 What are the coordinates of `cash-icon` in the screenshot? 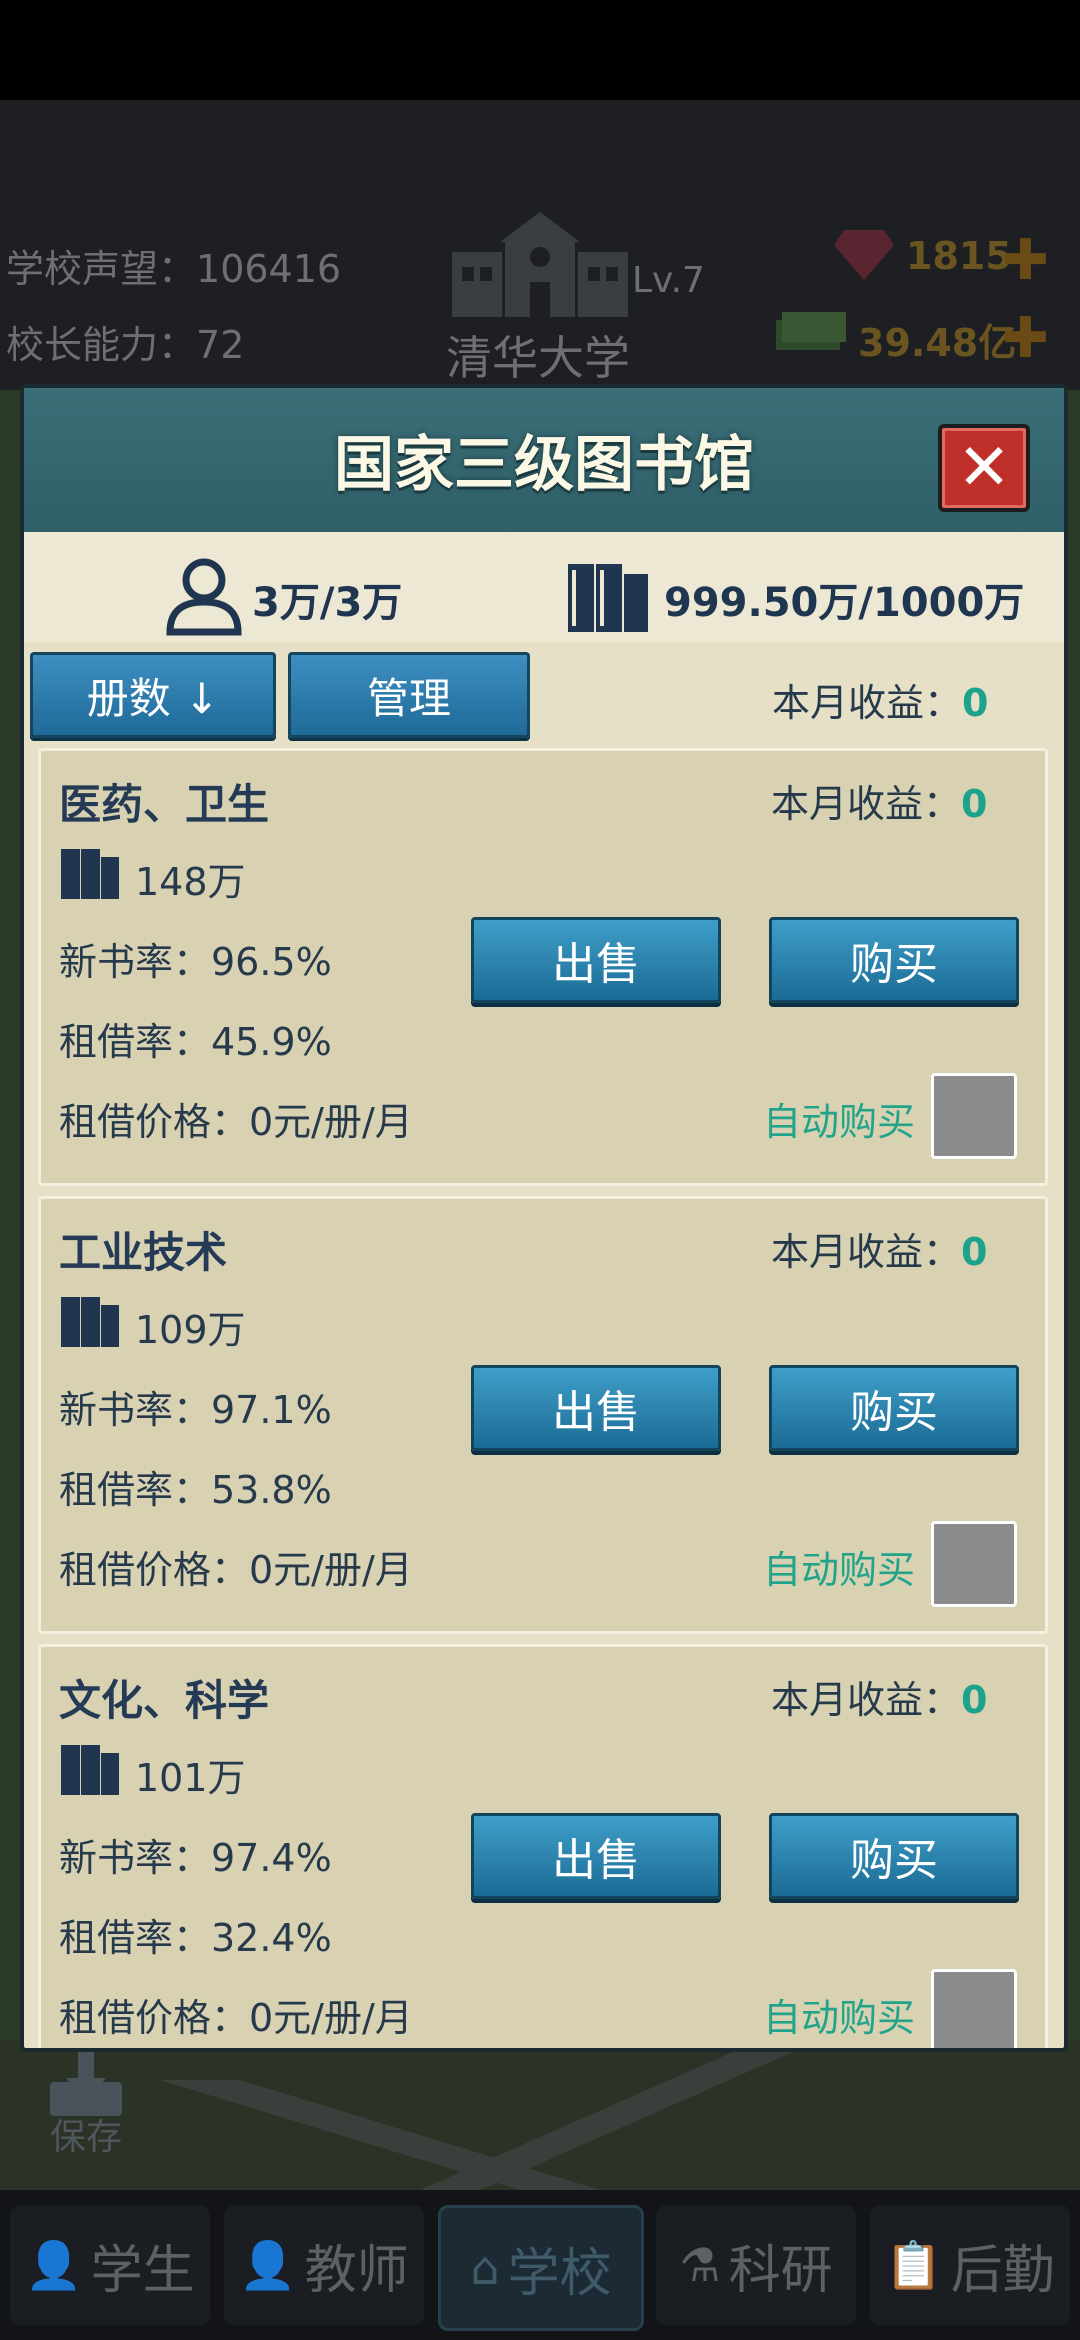 It's located at (811, 331).